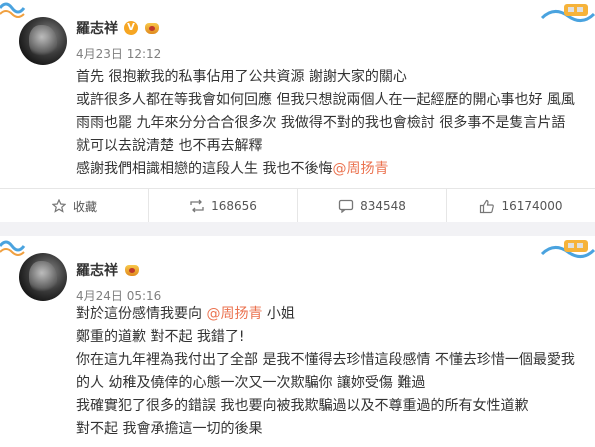 The image size is (595, 447). What do you see at coordinates (118, 295) in the screenshot?
I see `post-time: 4月24日 05:16` at bounding box center [118, 295].